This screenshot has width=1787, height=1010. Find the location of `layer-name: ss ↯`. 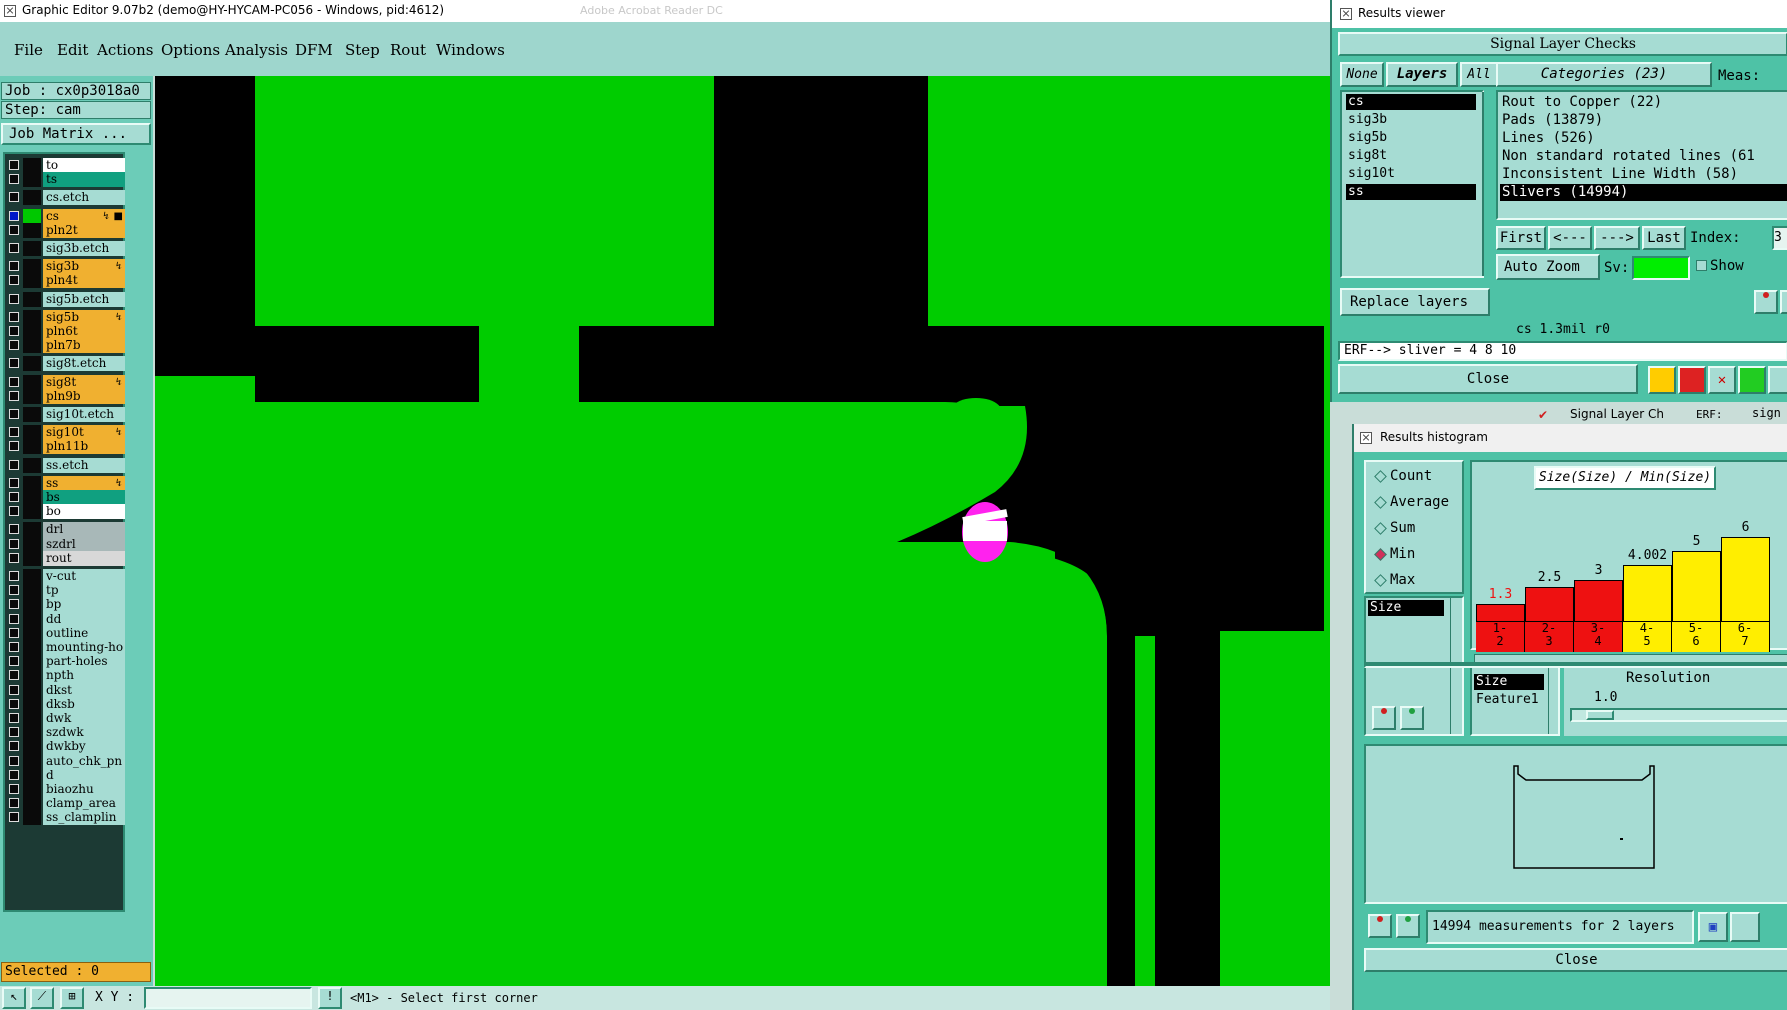

layer-name: ss ↯ is located at coordinates (84, 483).